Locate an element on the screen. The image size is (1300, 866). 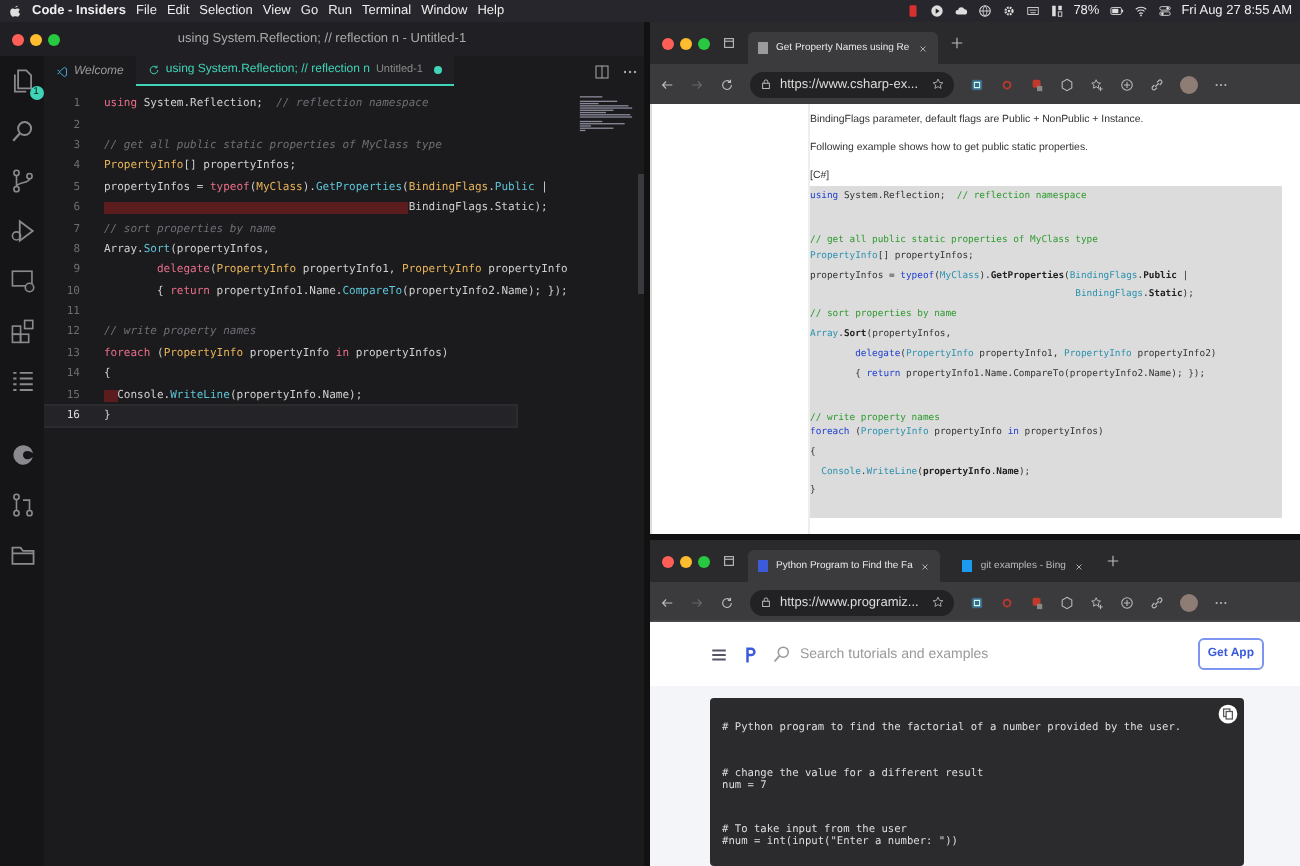
scrollbar is located at coordinates (641, 234).